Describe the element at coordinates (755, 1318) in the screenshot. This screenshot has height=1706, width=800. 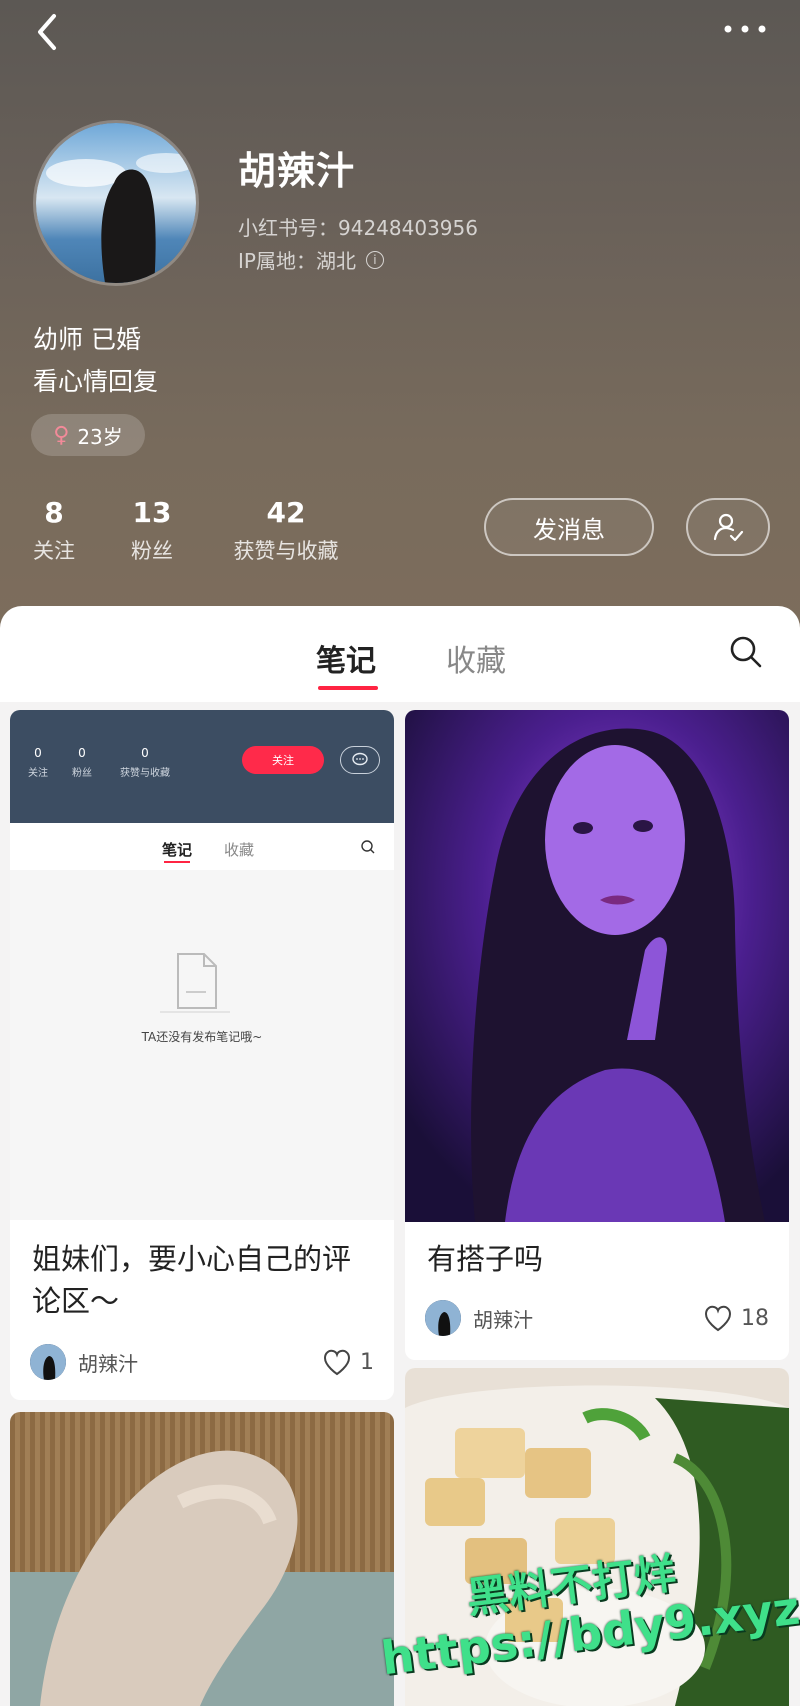
I see `like-count: 18` at that location.